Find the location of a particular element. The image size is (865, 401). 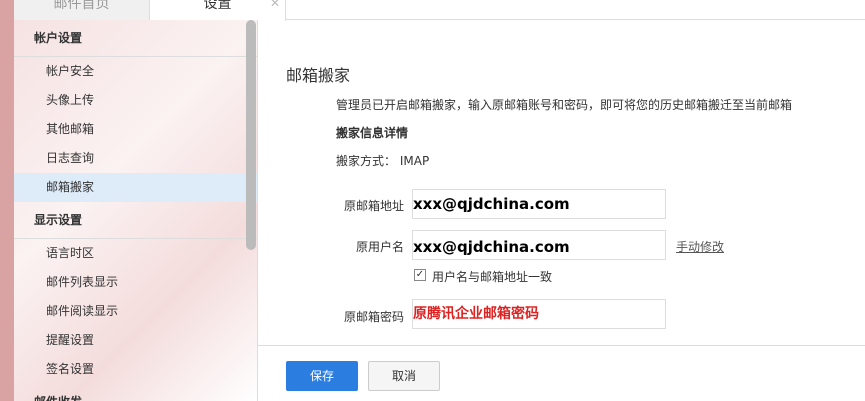

migration-method: 搬家方式： IMAP is located at coordinates (382, 160).